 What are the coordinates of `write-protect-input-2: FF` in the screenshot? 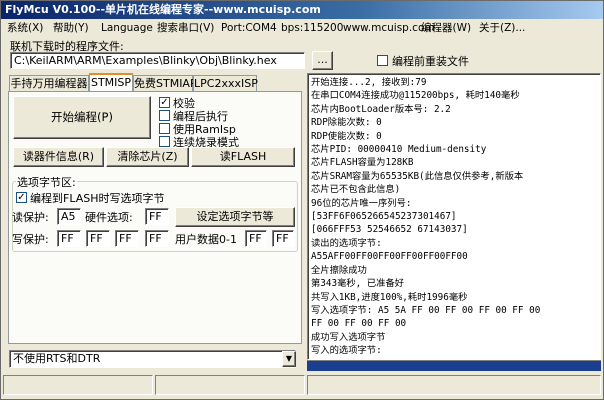 It's located at (98, 238).